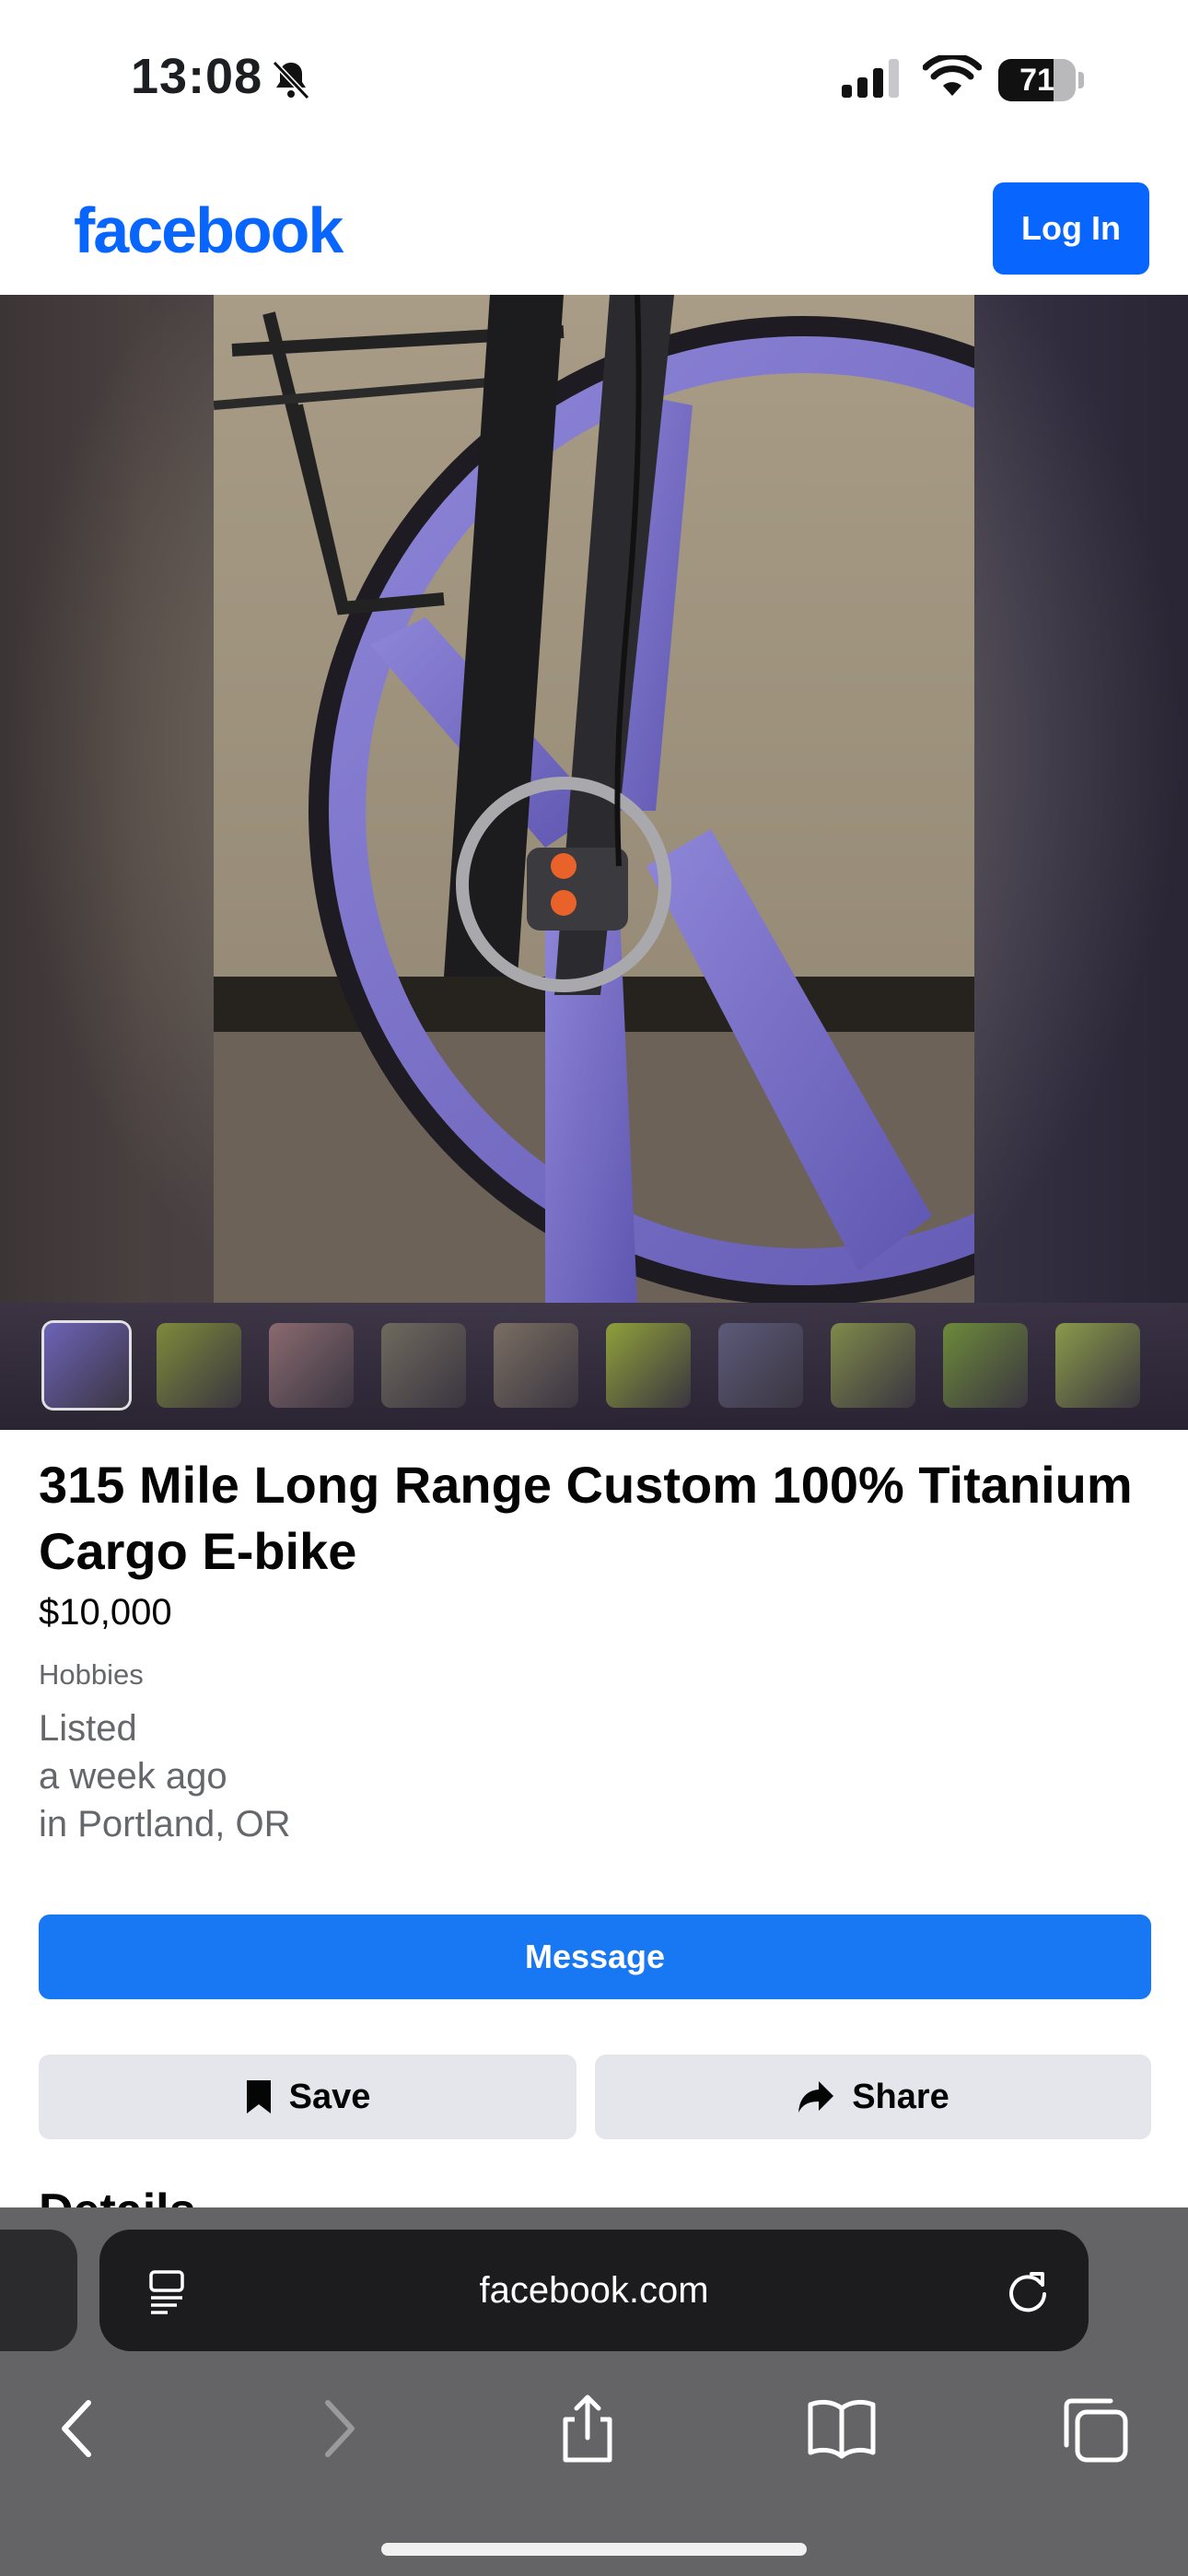  Describe the element at coordinates (79, 2428) in the screenshot. I see `back-icon` at that location.